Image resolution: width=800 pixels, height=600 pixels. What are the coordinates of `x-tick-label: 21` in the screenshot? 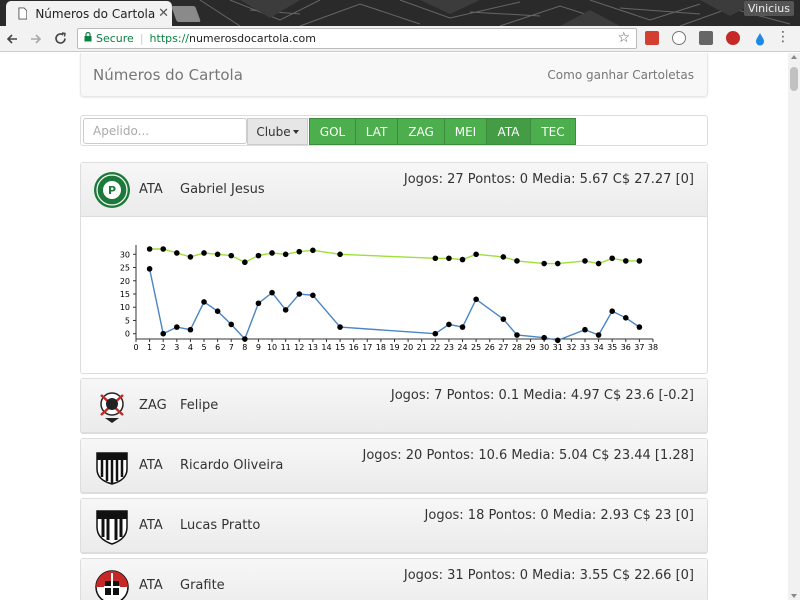 It's located at (422, 347).